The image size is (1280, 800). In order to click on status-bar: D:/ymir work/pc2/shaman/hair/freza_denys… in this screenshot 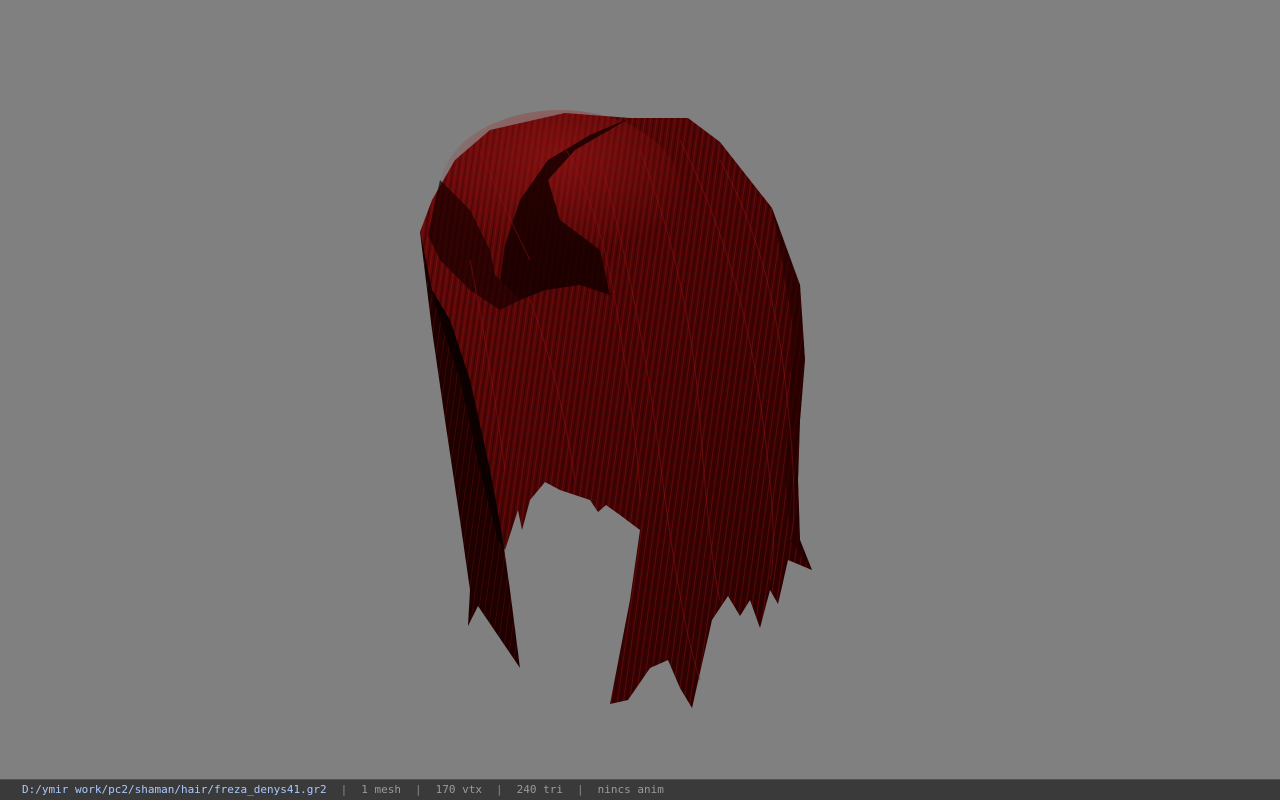, I will do `click(640, 789)`.